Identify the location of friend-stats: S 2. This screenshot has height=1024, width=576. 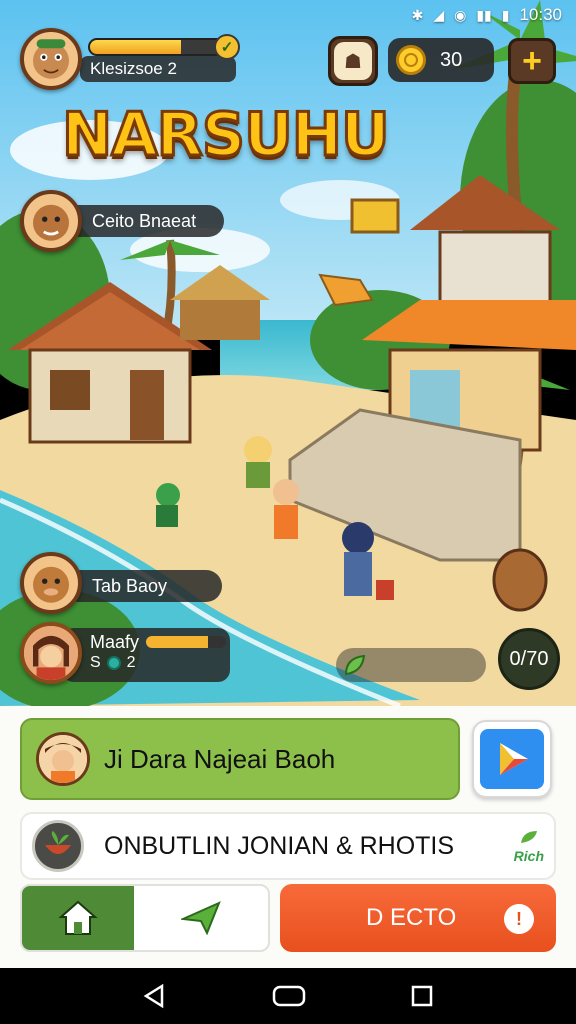
(160, 663).